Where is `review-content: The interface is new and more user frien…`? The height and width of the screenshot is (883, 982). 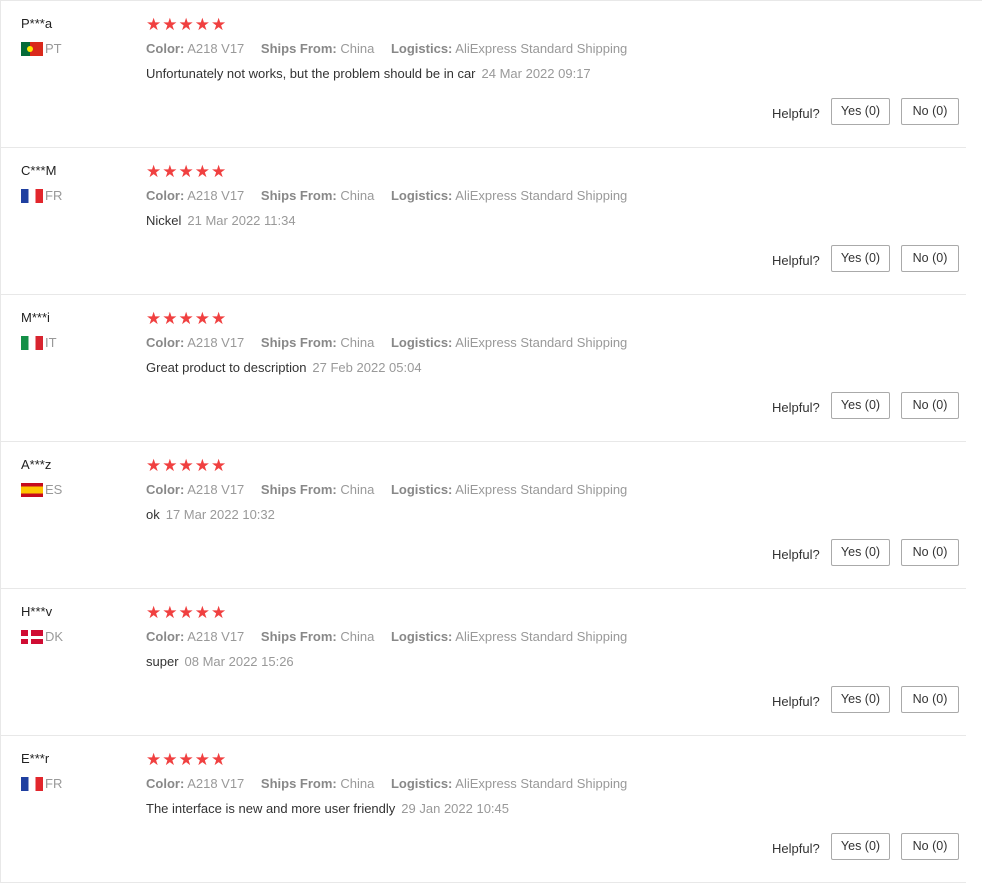 review-content: The interface is new and more user frien… is located at coordinates (327, 808).